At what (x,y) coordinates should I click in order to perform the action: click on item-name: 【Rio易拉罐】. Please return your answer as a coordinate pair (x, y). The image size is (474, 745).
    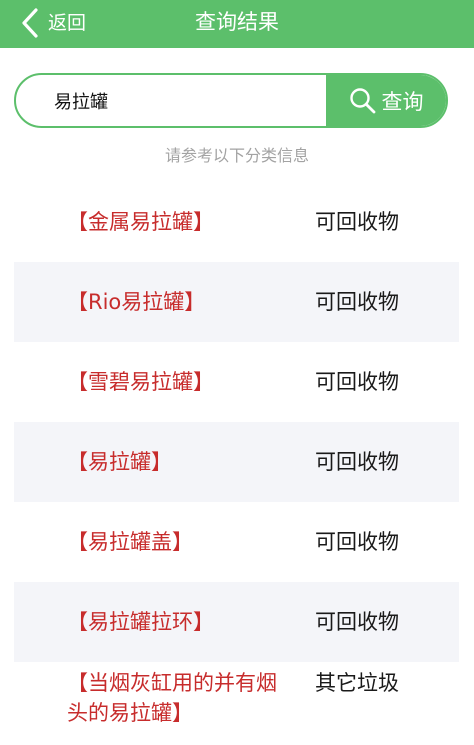
    Looking at the image, I should click on (136, 302).